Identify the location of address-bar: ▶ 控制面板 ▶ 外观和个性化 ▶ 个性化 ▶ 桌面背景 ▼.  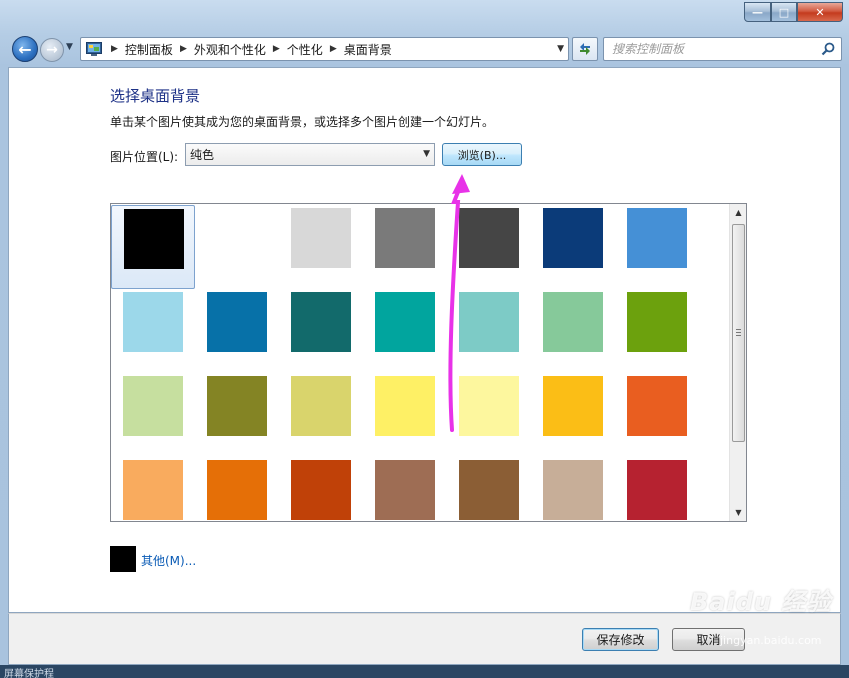
(324, 49).